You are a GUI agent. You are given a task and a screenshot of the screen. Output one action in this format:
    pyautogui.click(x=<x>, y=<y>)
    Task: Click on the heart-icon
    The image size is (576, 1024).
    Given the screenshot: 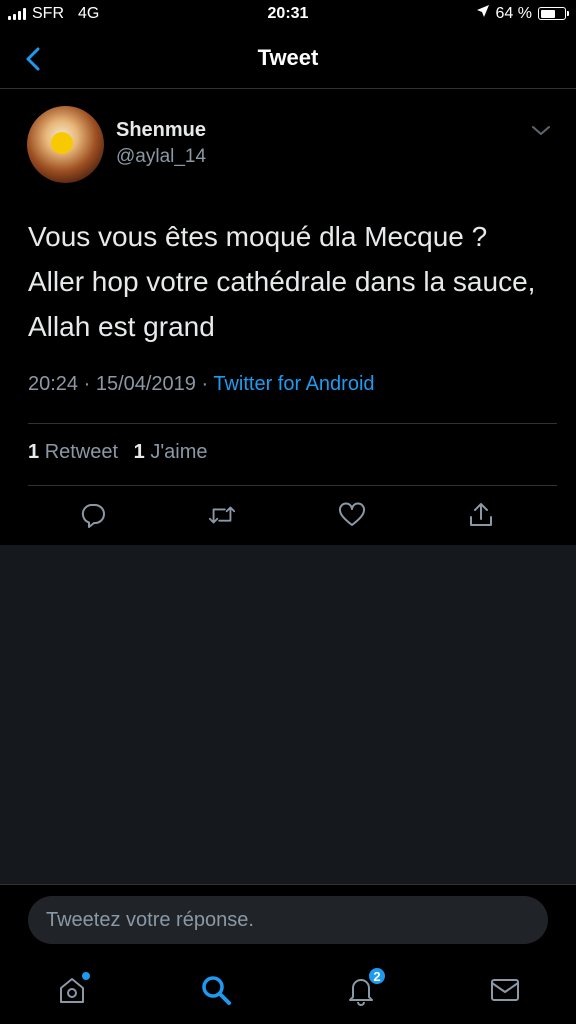 What is the action you would take?
    pyautogui.click(x=352, y=514)
    